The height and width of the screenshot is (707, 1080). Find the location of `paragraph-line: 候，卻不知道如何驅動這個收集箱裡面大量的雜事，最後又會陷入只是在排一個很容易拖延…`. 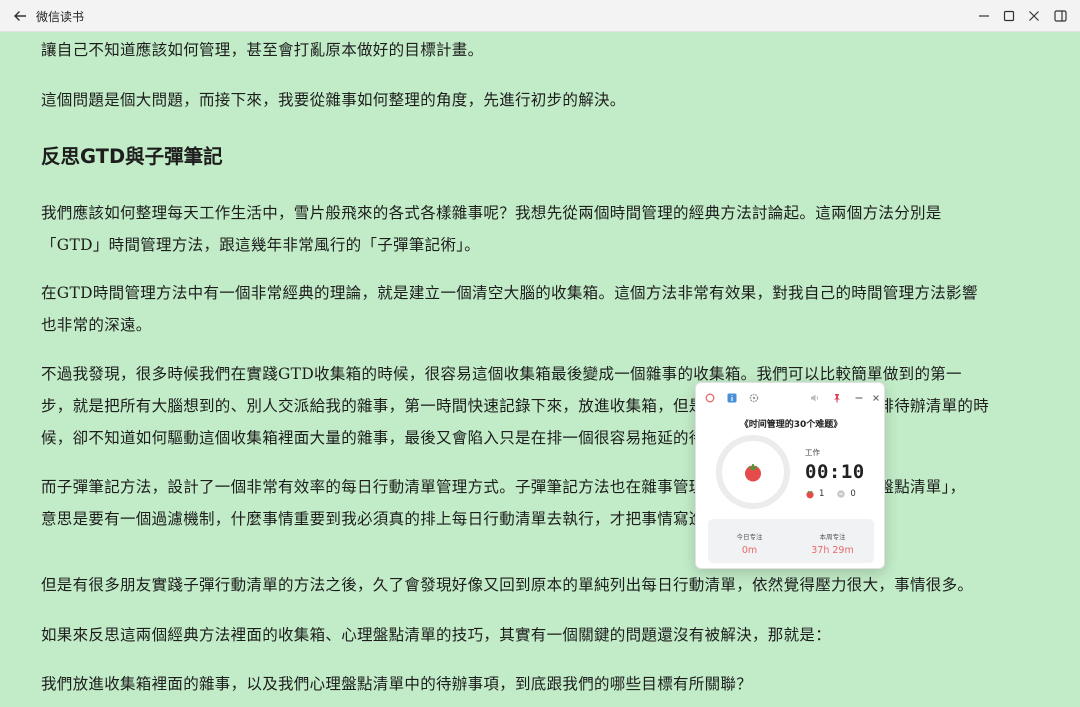

paragraph-line: 候，卻不知道如何驅動這個收集箱裡面大量的雜事，最後又會陷入只是在排一個很容易拖延… is located at coordinates (404, 438).